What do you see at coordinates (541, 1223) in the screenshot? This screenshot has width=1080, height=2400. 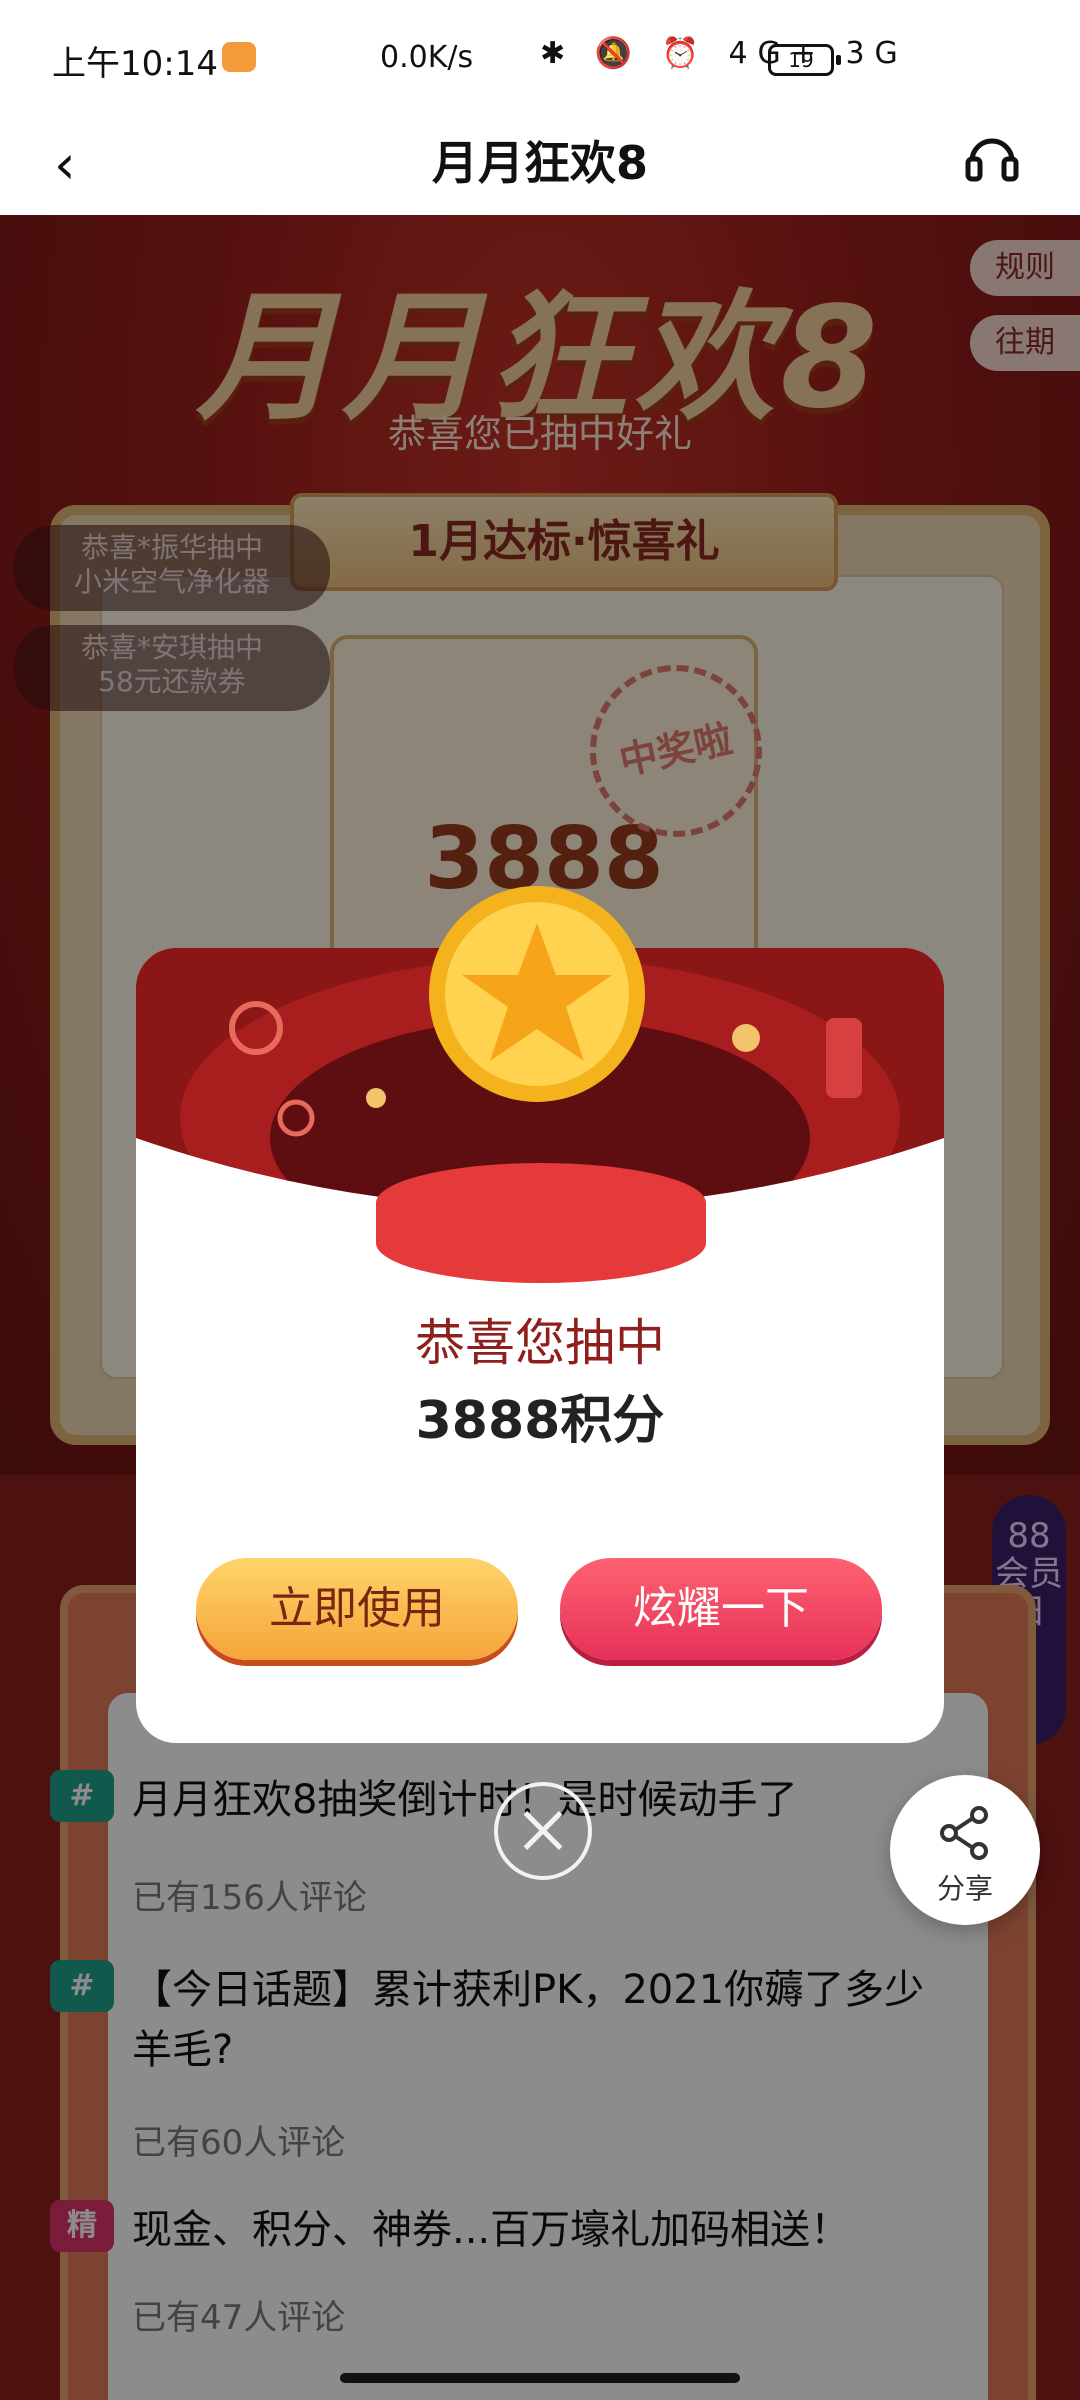 I see `pedestal` at bounding box center [541, 1223].